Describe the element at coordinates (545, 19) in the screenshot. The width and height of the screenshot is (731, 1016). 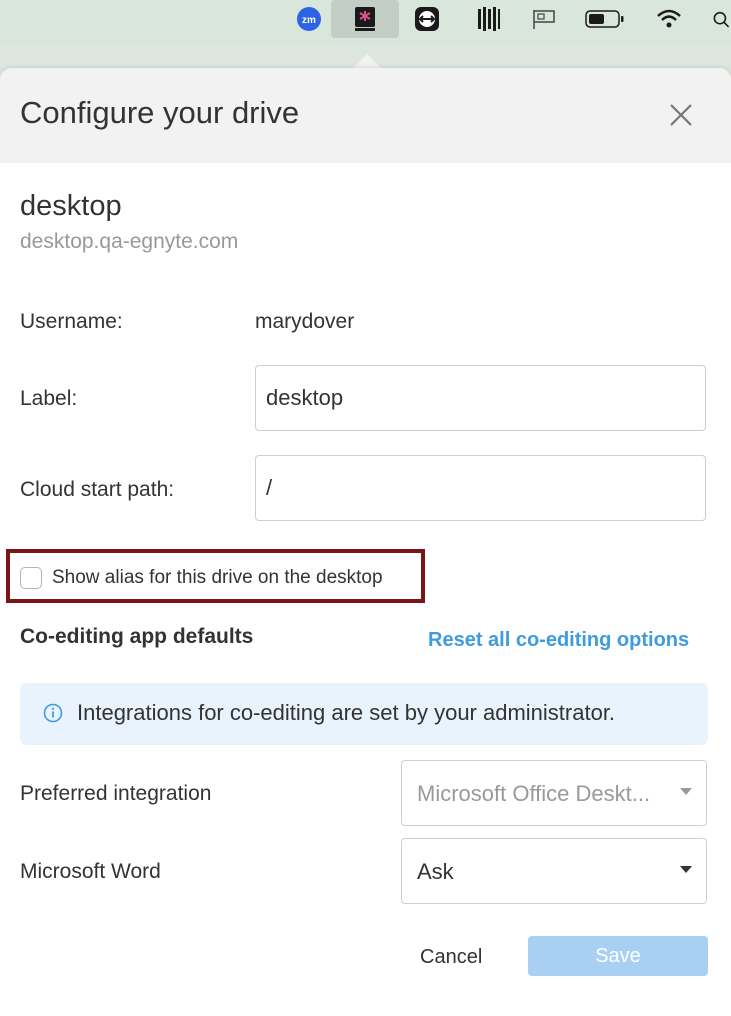
I see `flag-display-icon` at that location.